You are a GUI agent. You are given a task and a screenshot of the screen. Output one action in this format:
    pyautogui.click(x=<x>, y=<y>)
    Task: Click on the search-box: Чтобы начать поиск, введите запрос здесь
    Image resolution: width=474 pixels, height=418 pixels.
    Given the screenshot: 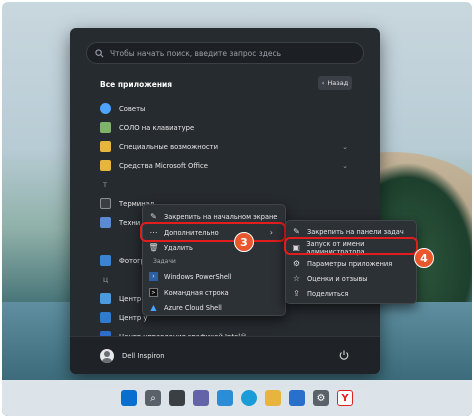 What is the action you would take?
    pyautogui.click(x=225, y=53)
    